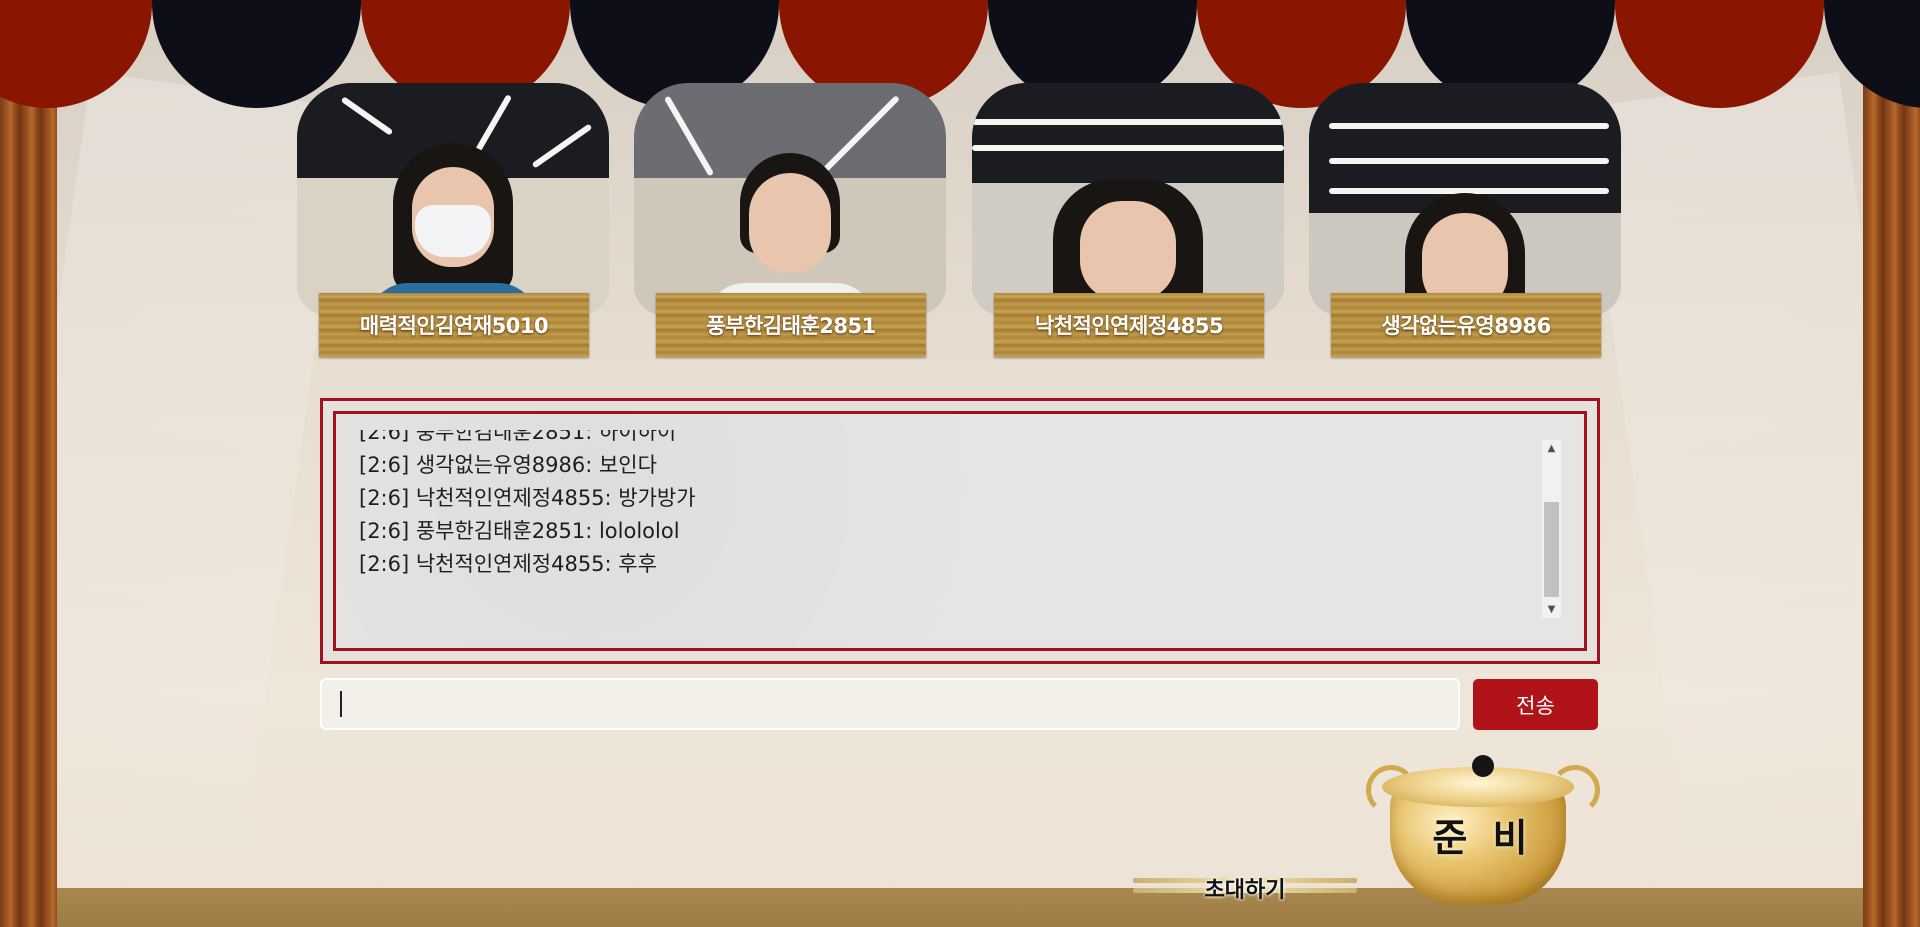 Image resolution: width=1920 pixels, height=927 pixels. I want to click on send-button: 전송, so click(1535, 704).